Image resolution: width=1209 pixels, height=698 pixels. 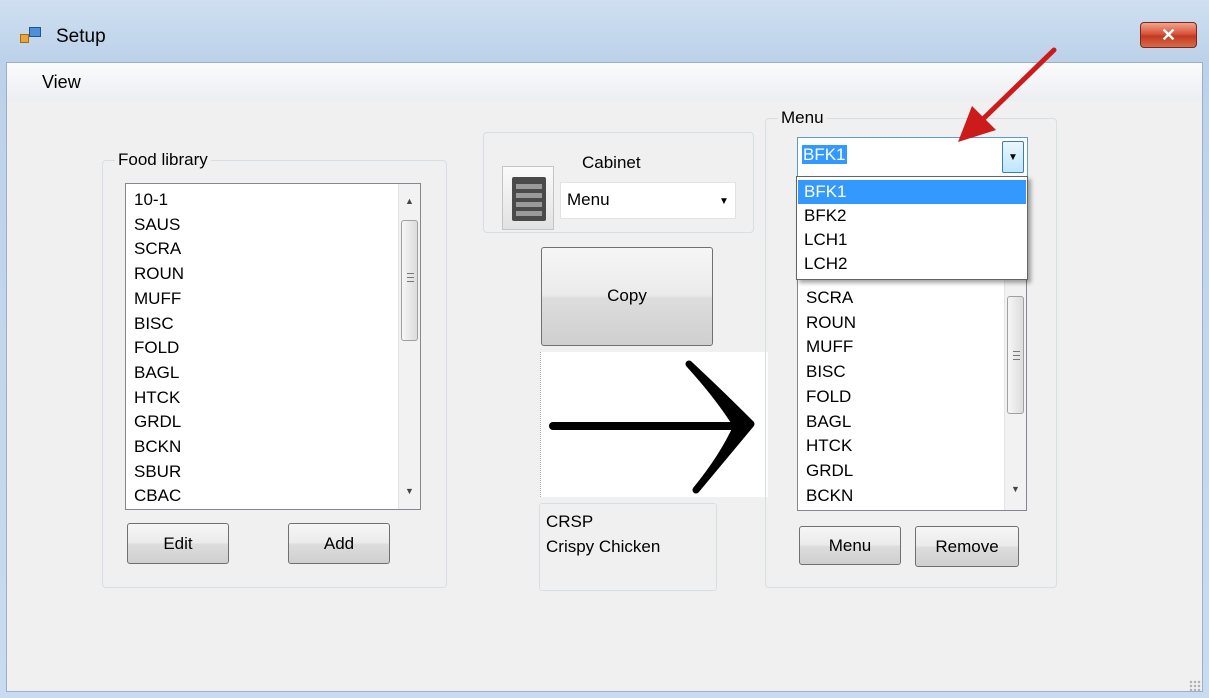 What do you see at coordinates (1015, 355) in the screenshot?
I see `menu-scroll-thumb` at bounding box center [1015, 355].